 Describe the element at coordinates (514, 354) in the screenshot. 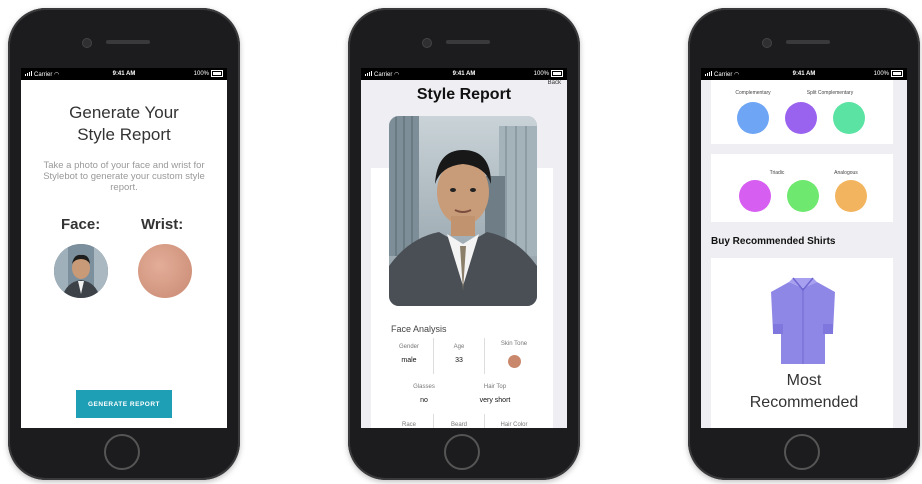

I see `skin-tone-cell: Skin Tone` at that location.